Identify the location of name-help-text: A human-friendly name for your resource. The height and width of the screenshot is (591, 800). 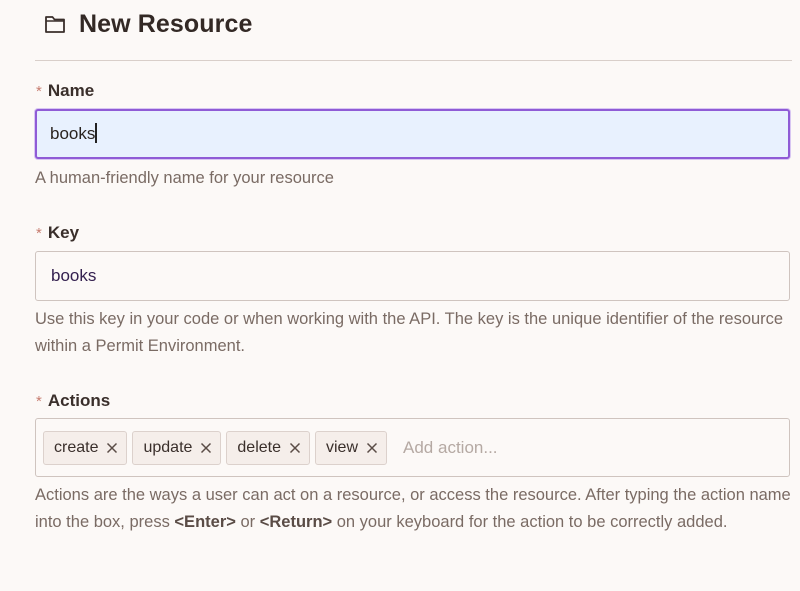
(184, 178).